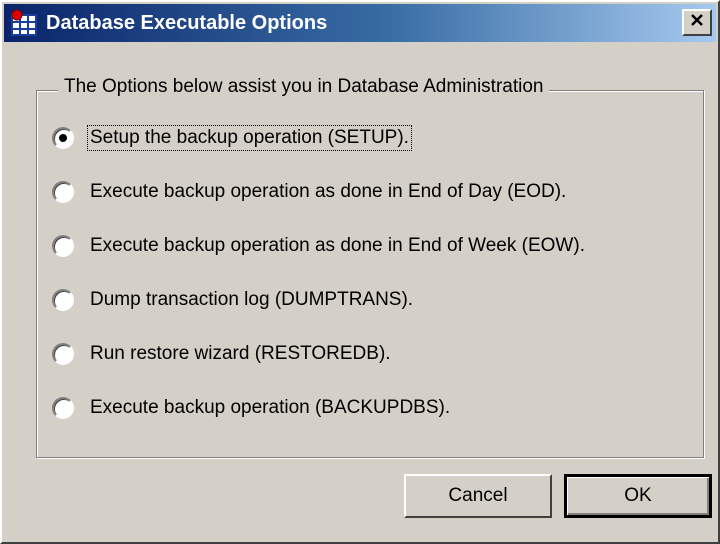 This screenshot has width=720, height=544. What do you see at coordinates (478, 496) in the screenshot?
I see `cancel-button: Cancel` at bounding box center [478, 496].